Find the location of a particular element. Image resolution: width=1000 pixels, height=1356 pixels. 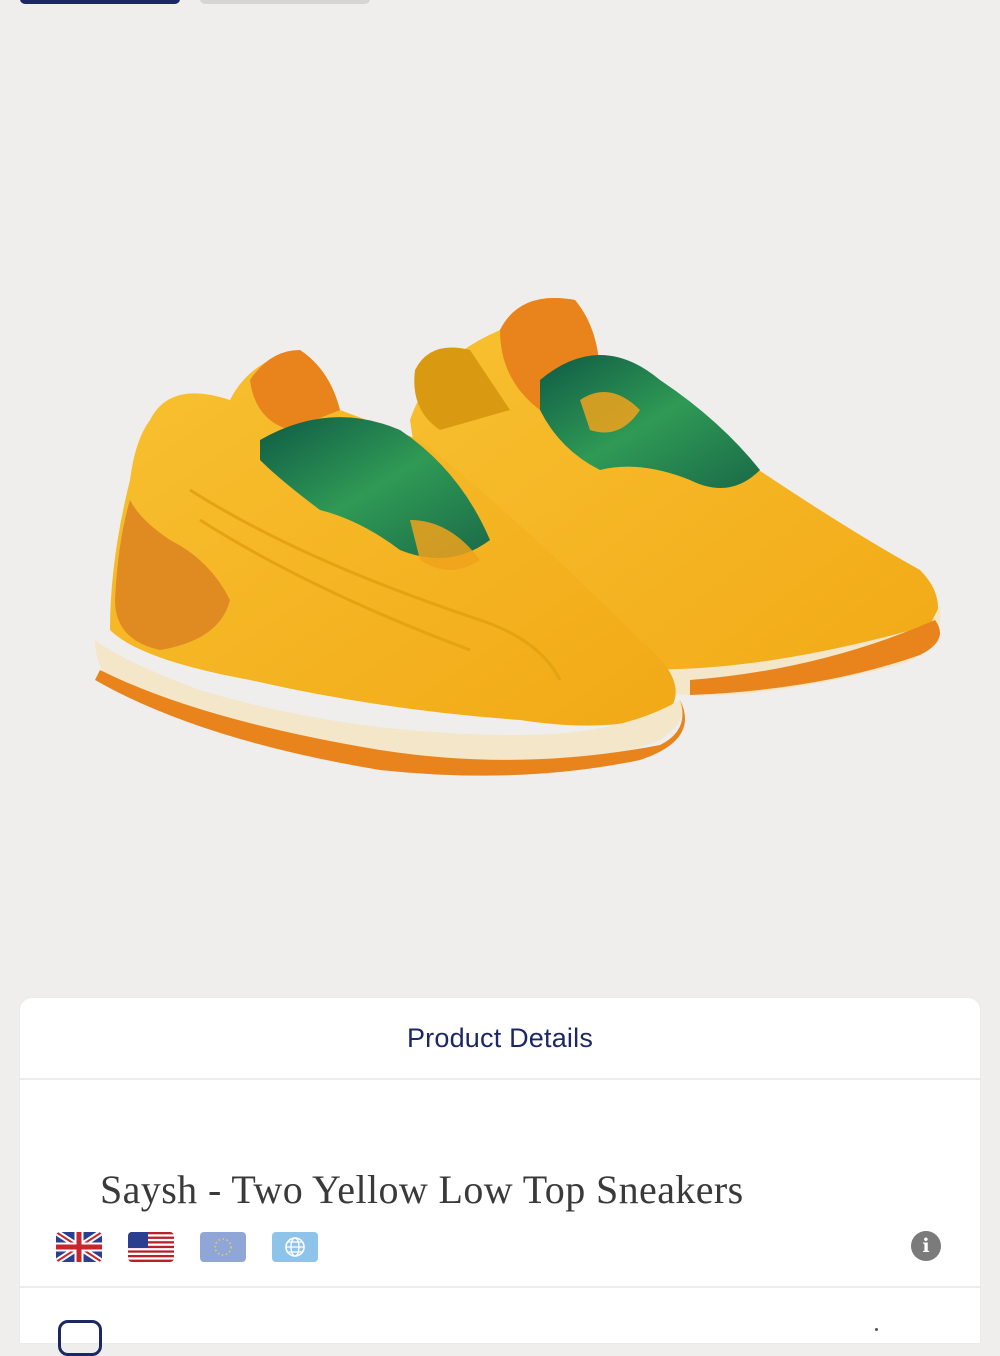

size-region-selector is located at coordinates (187, 1247).